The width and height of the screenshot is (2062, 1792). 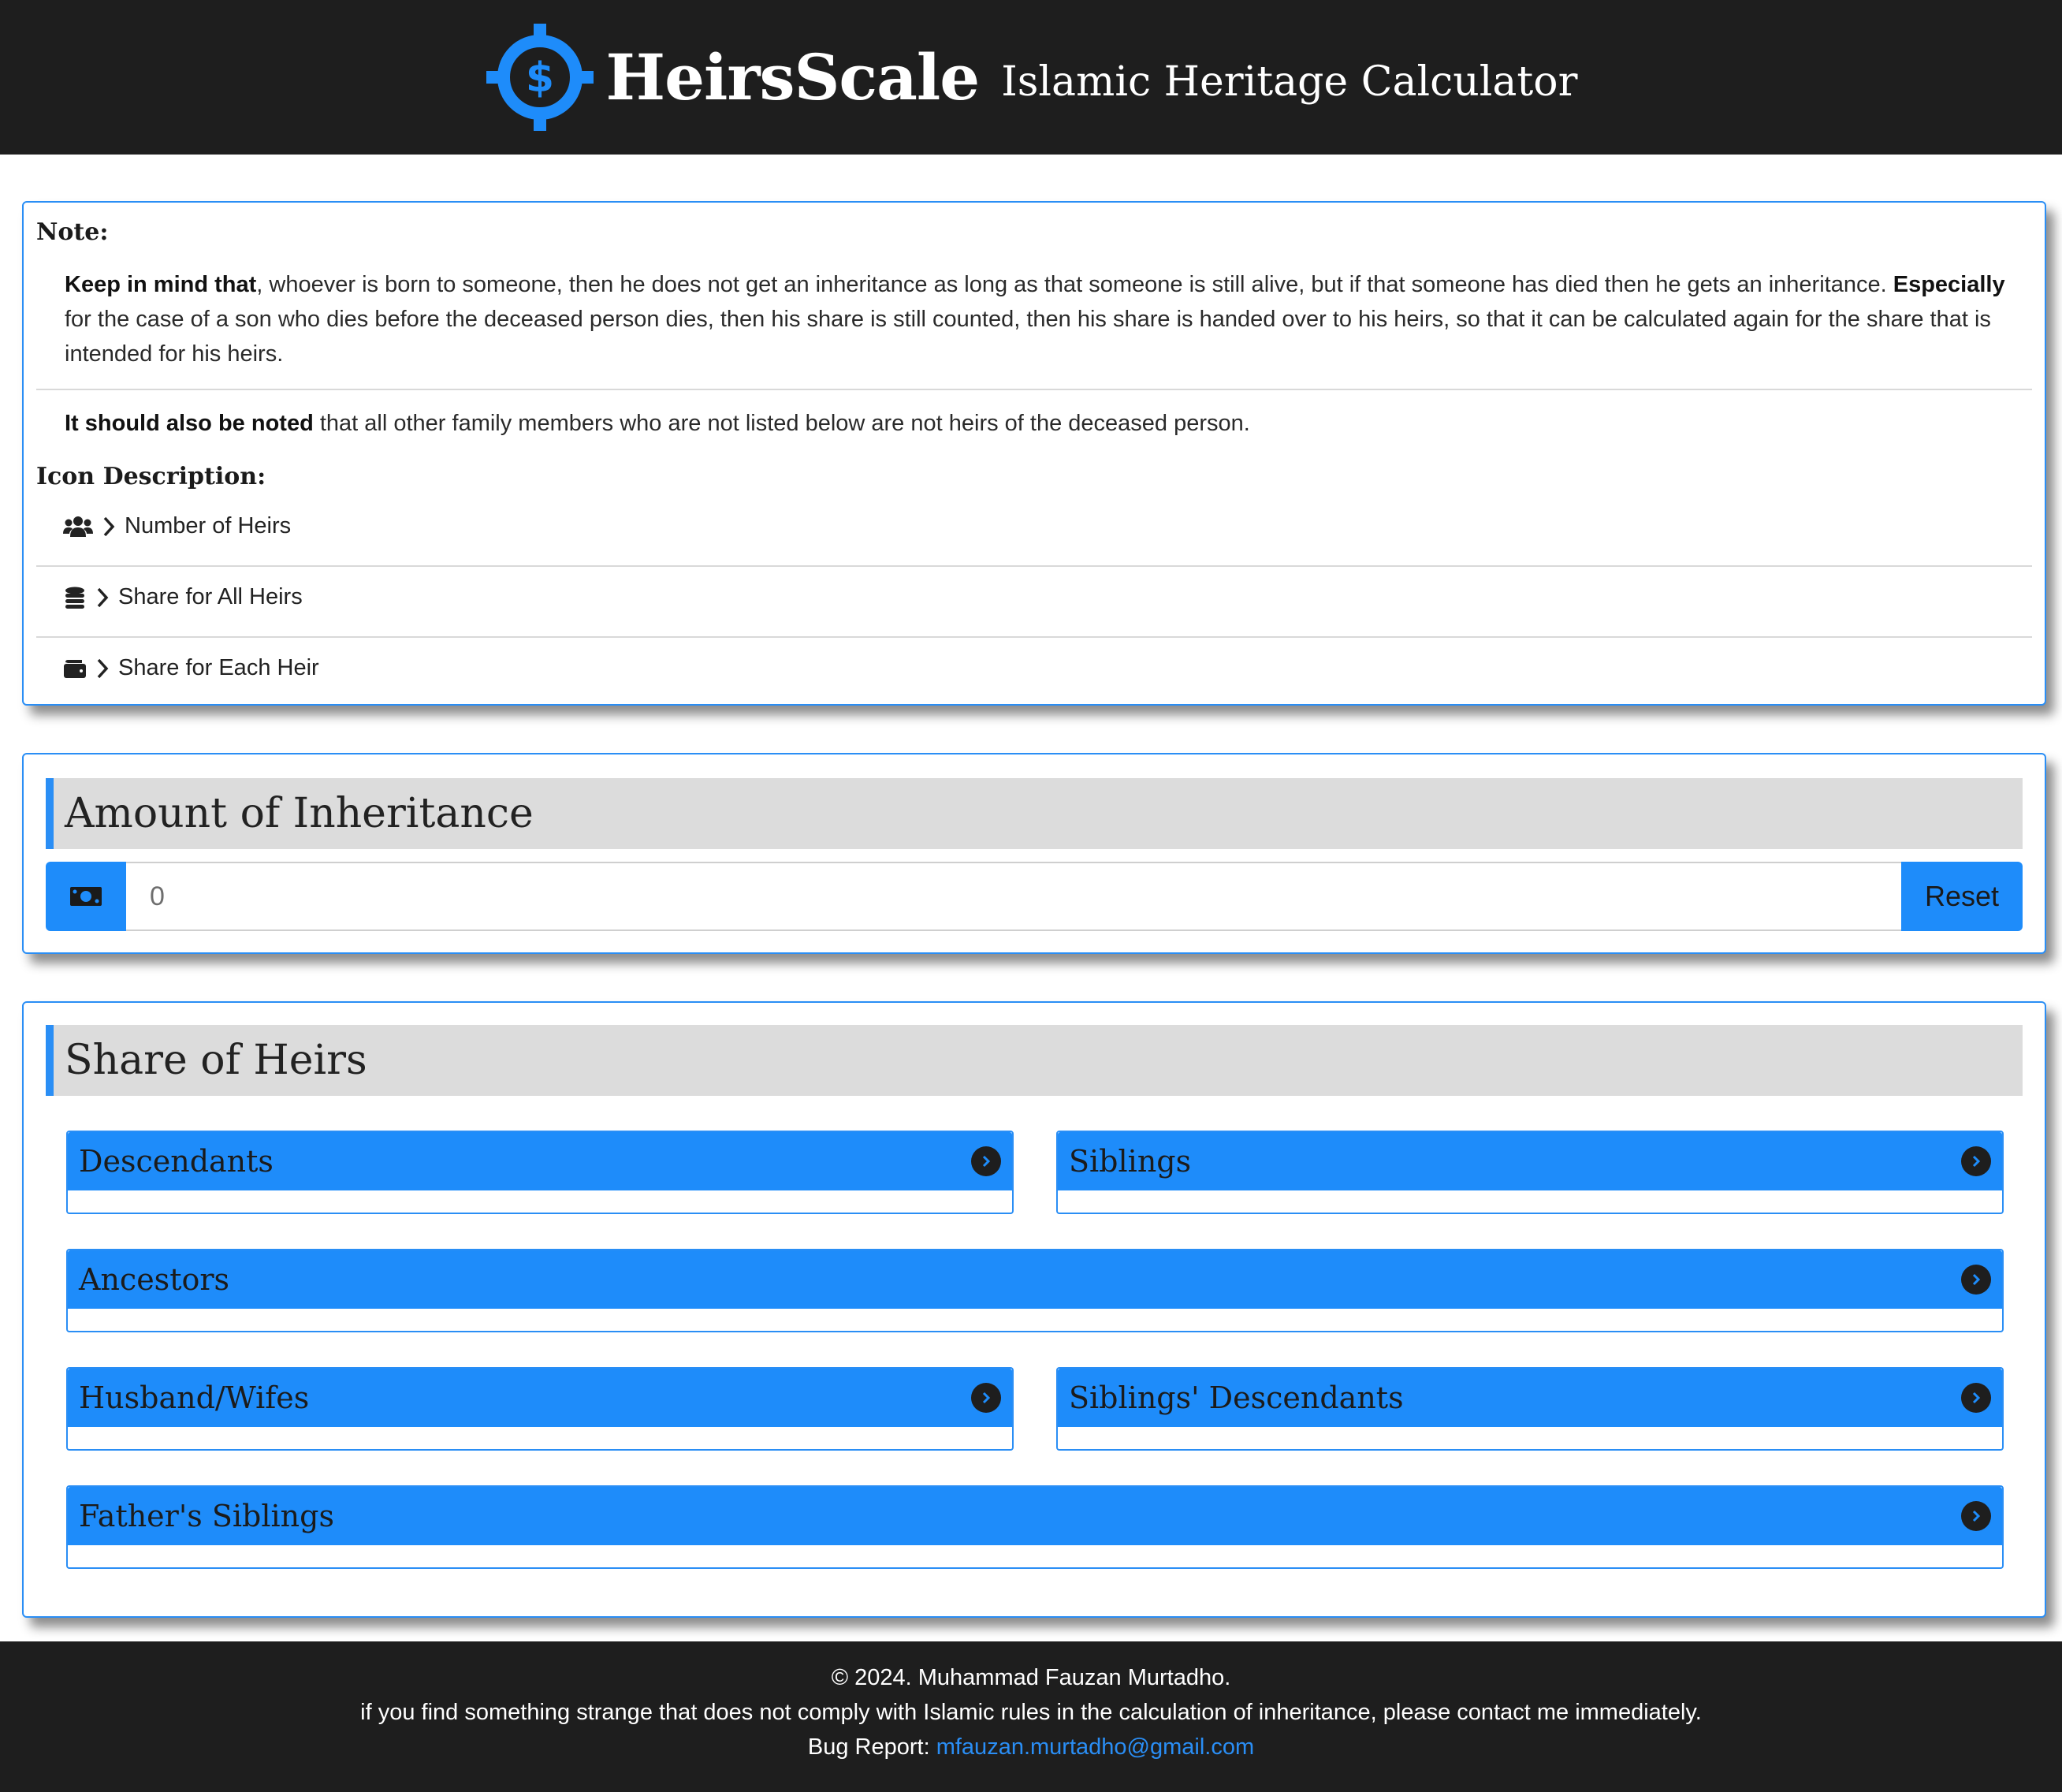 I want to click on icon-description-heading: Icon Description:, so click(x=151, y=476).